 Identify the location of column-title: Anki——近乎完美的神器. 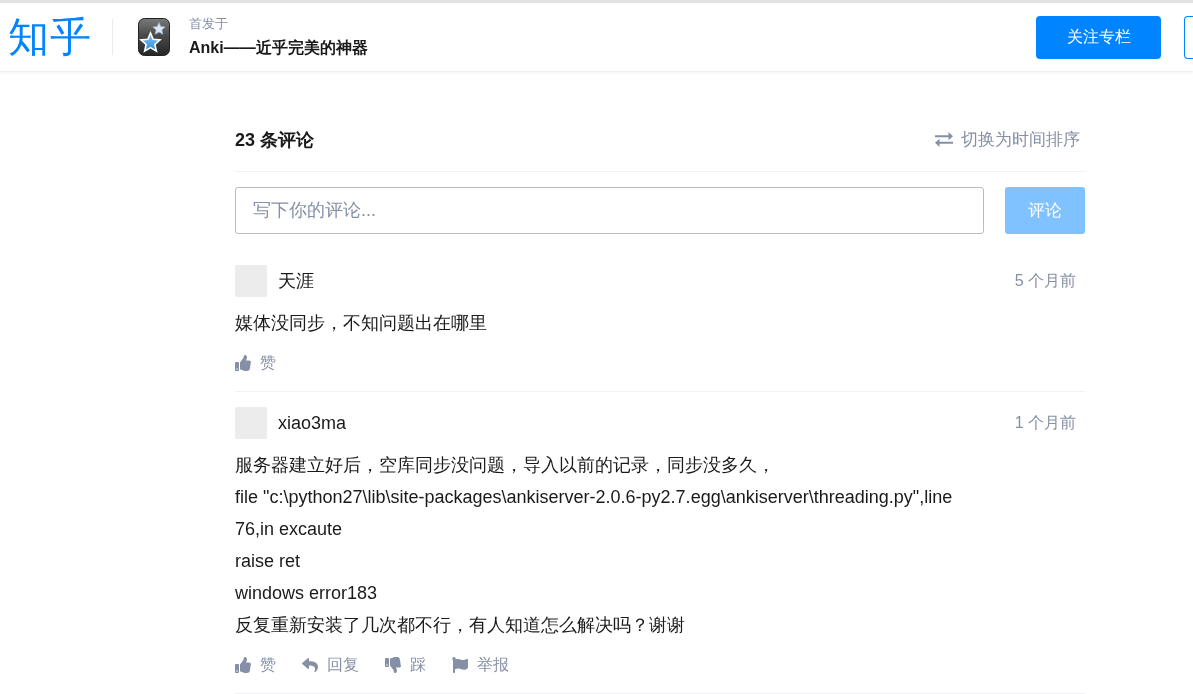
(278, 48).